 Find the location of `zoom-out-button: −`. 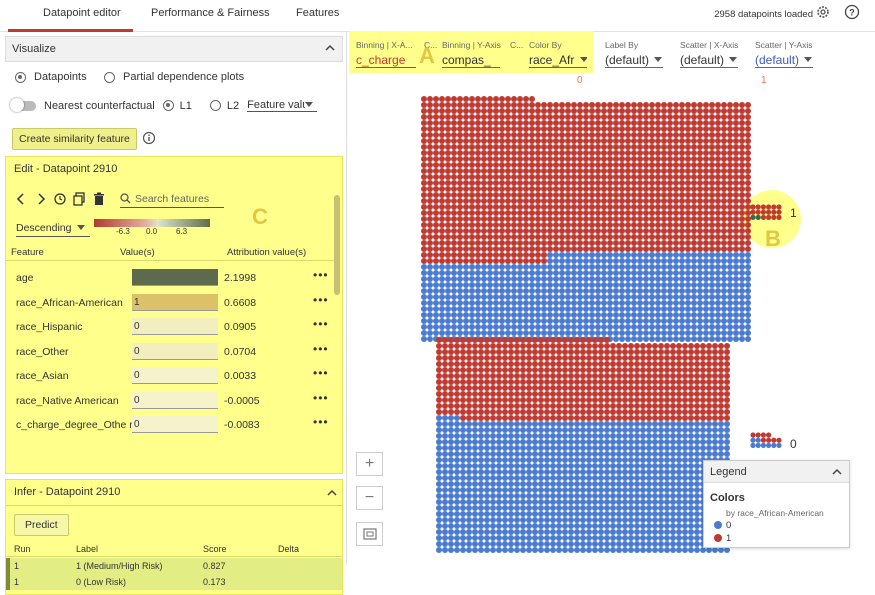

zoom-out-button: − is located at coordinates (369, 498).